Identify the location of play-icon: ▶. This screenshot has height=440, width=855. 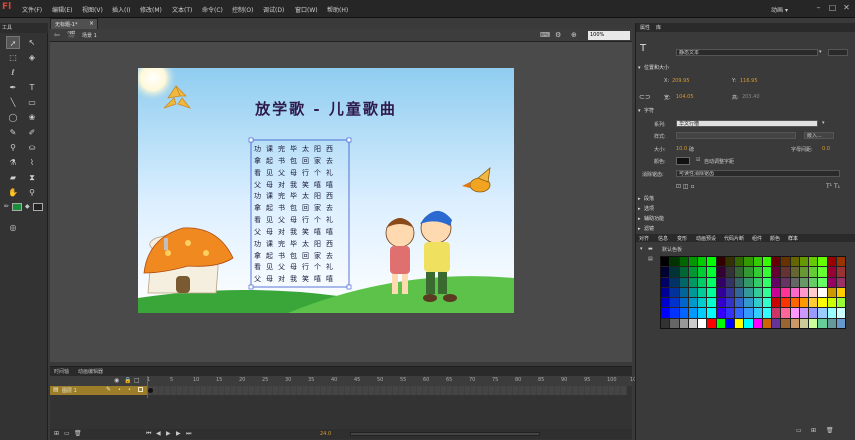
(168, 433).